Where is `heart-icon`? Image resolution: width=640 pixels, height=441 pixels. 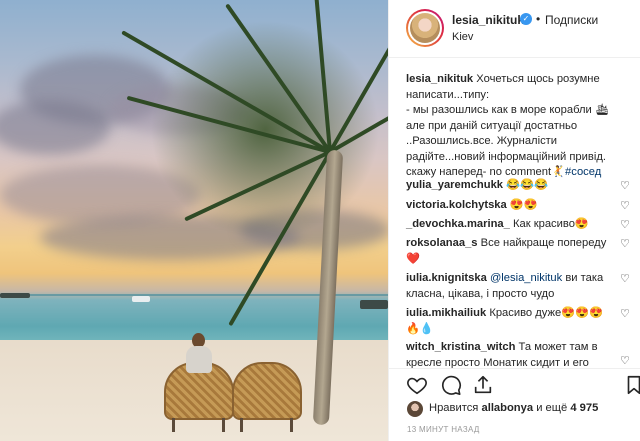 heart-icon is located at coordinates (417, 385).